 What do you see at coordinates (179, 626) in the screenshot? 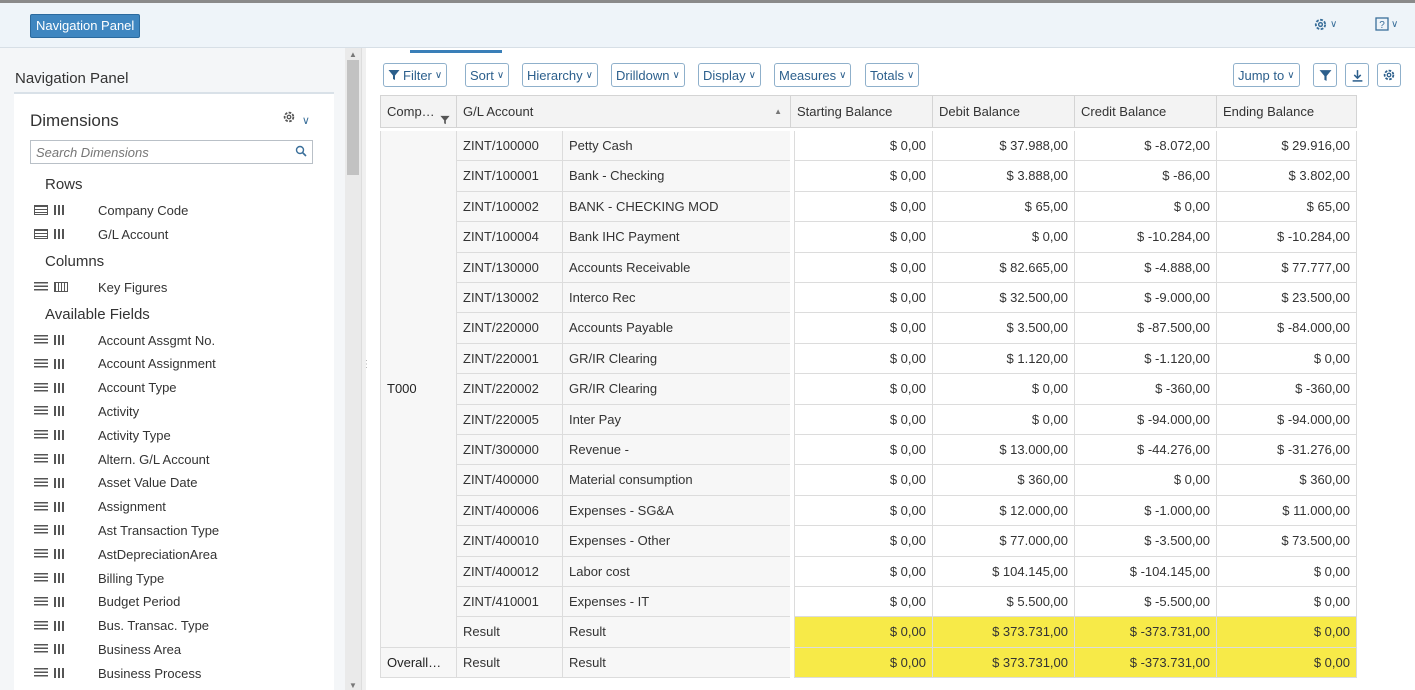
I see `available-field: Bus. Transac. Type` at bounding box center [179, 626].